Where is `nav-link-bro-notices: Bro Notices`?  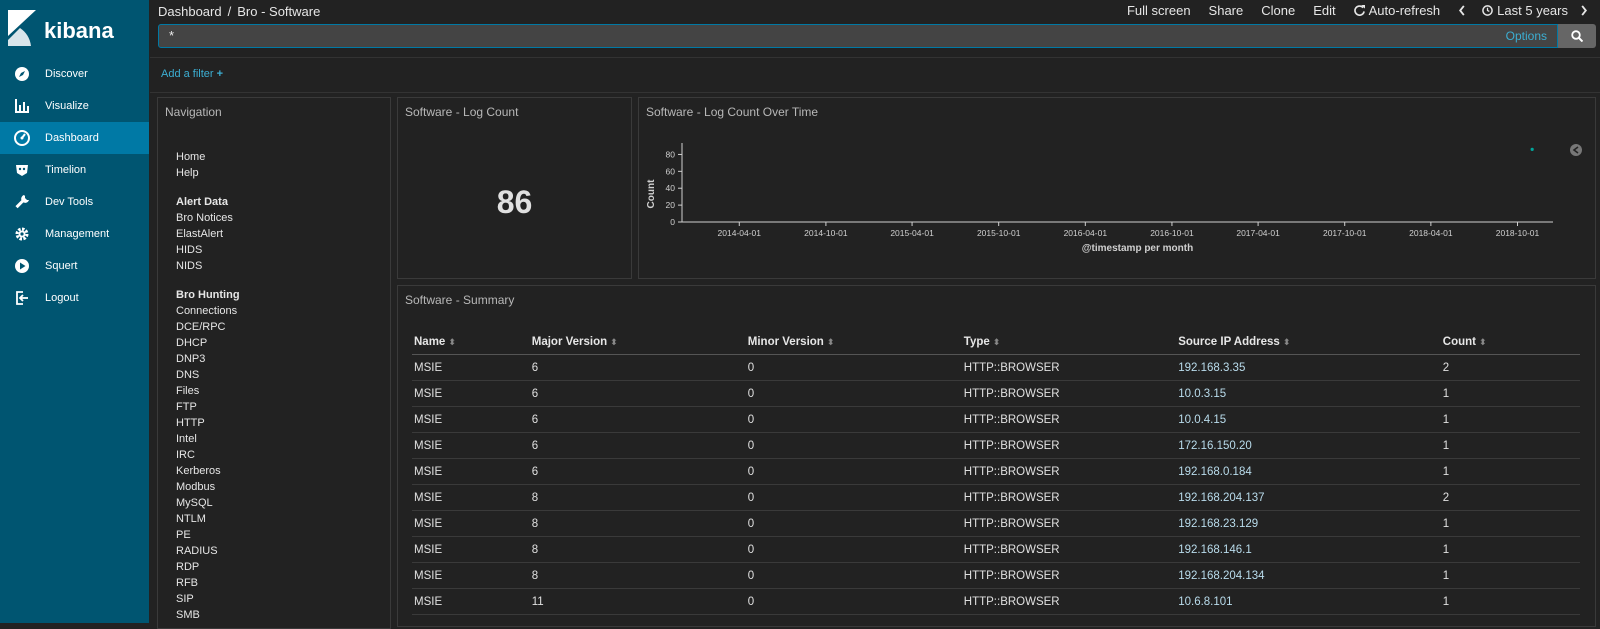
nav-link-bro-notices: Bro Notices is located at coordinates (208, 218).